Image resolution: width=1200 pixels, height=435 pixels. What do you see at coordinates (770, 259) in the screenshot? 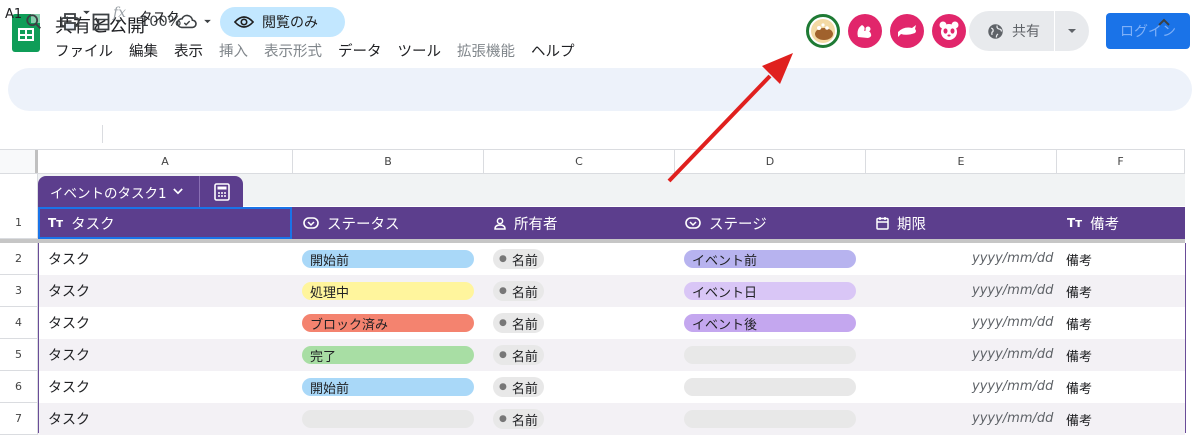
I see `stage-chip: イベント前` at bounding box center [770, 259].